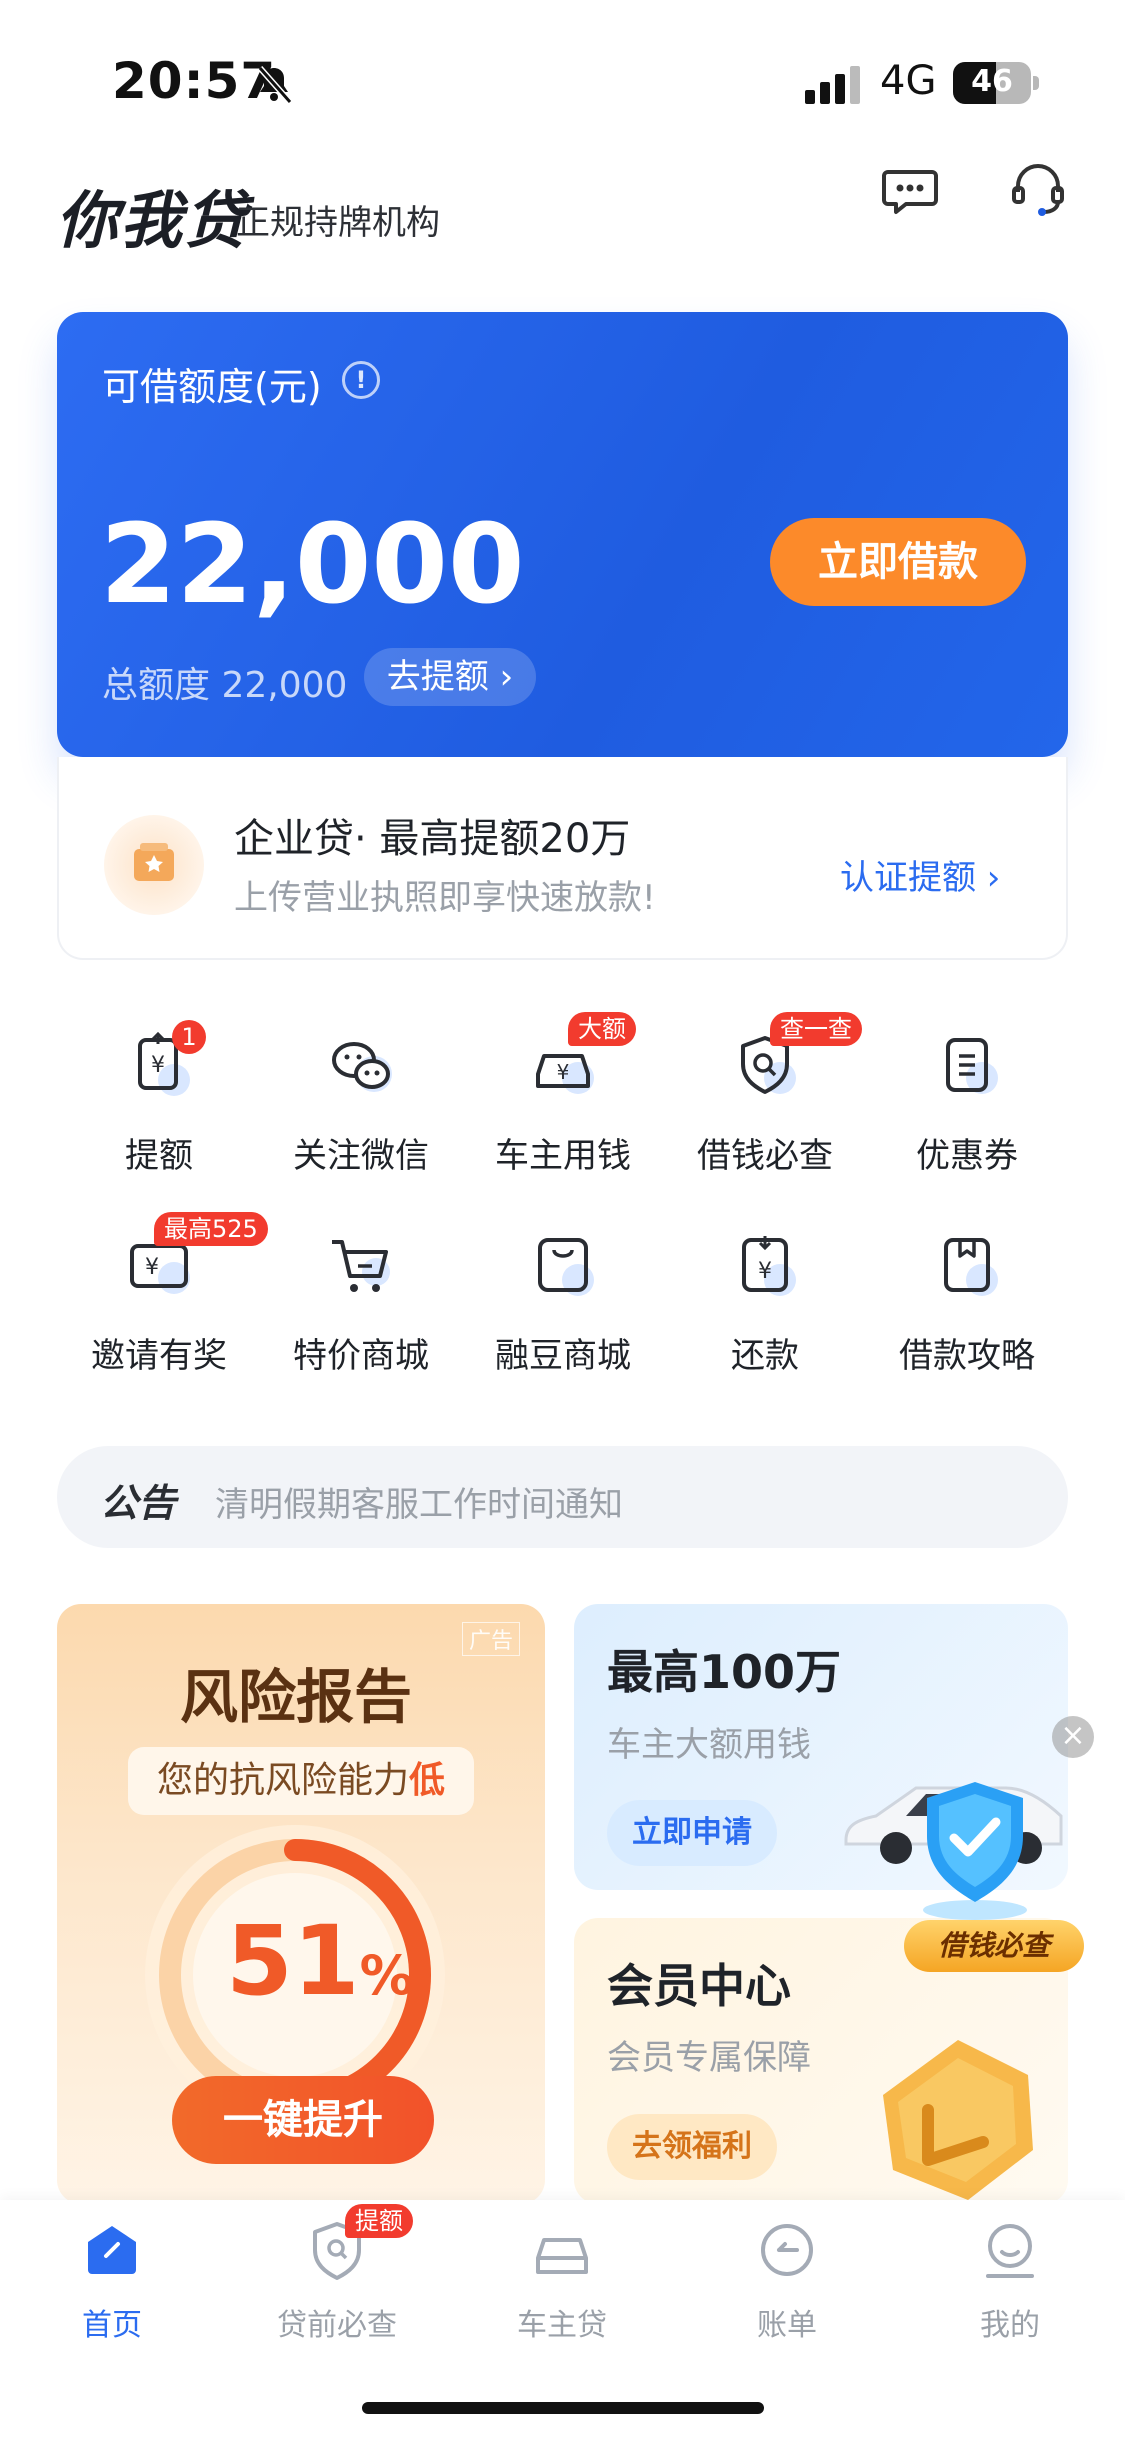 The width and height of the screenshot is (1125, 2439). I want to click on grid-badge: 查一查, so click(816, 1029).